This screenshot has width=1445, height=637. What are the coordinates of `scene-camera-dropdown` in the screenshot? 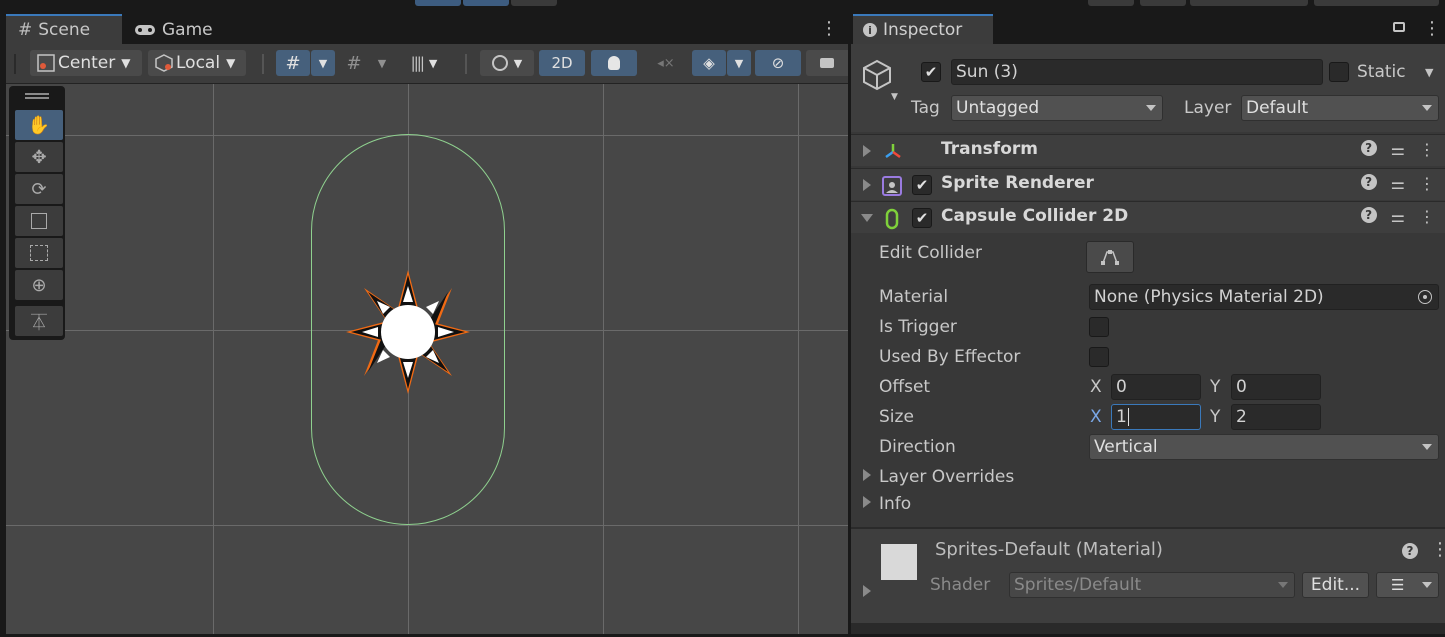 It's located at (827, 63).